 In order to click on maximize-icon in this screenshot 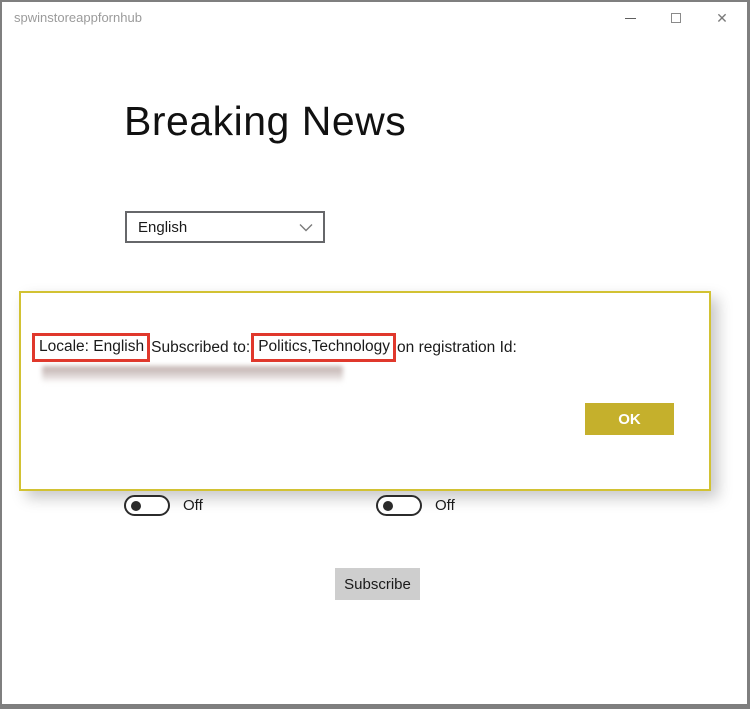, I will do `click(676, 18)`.